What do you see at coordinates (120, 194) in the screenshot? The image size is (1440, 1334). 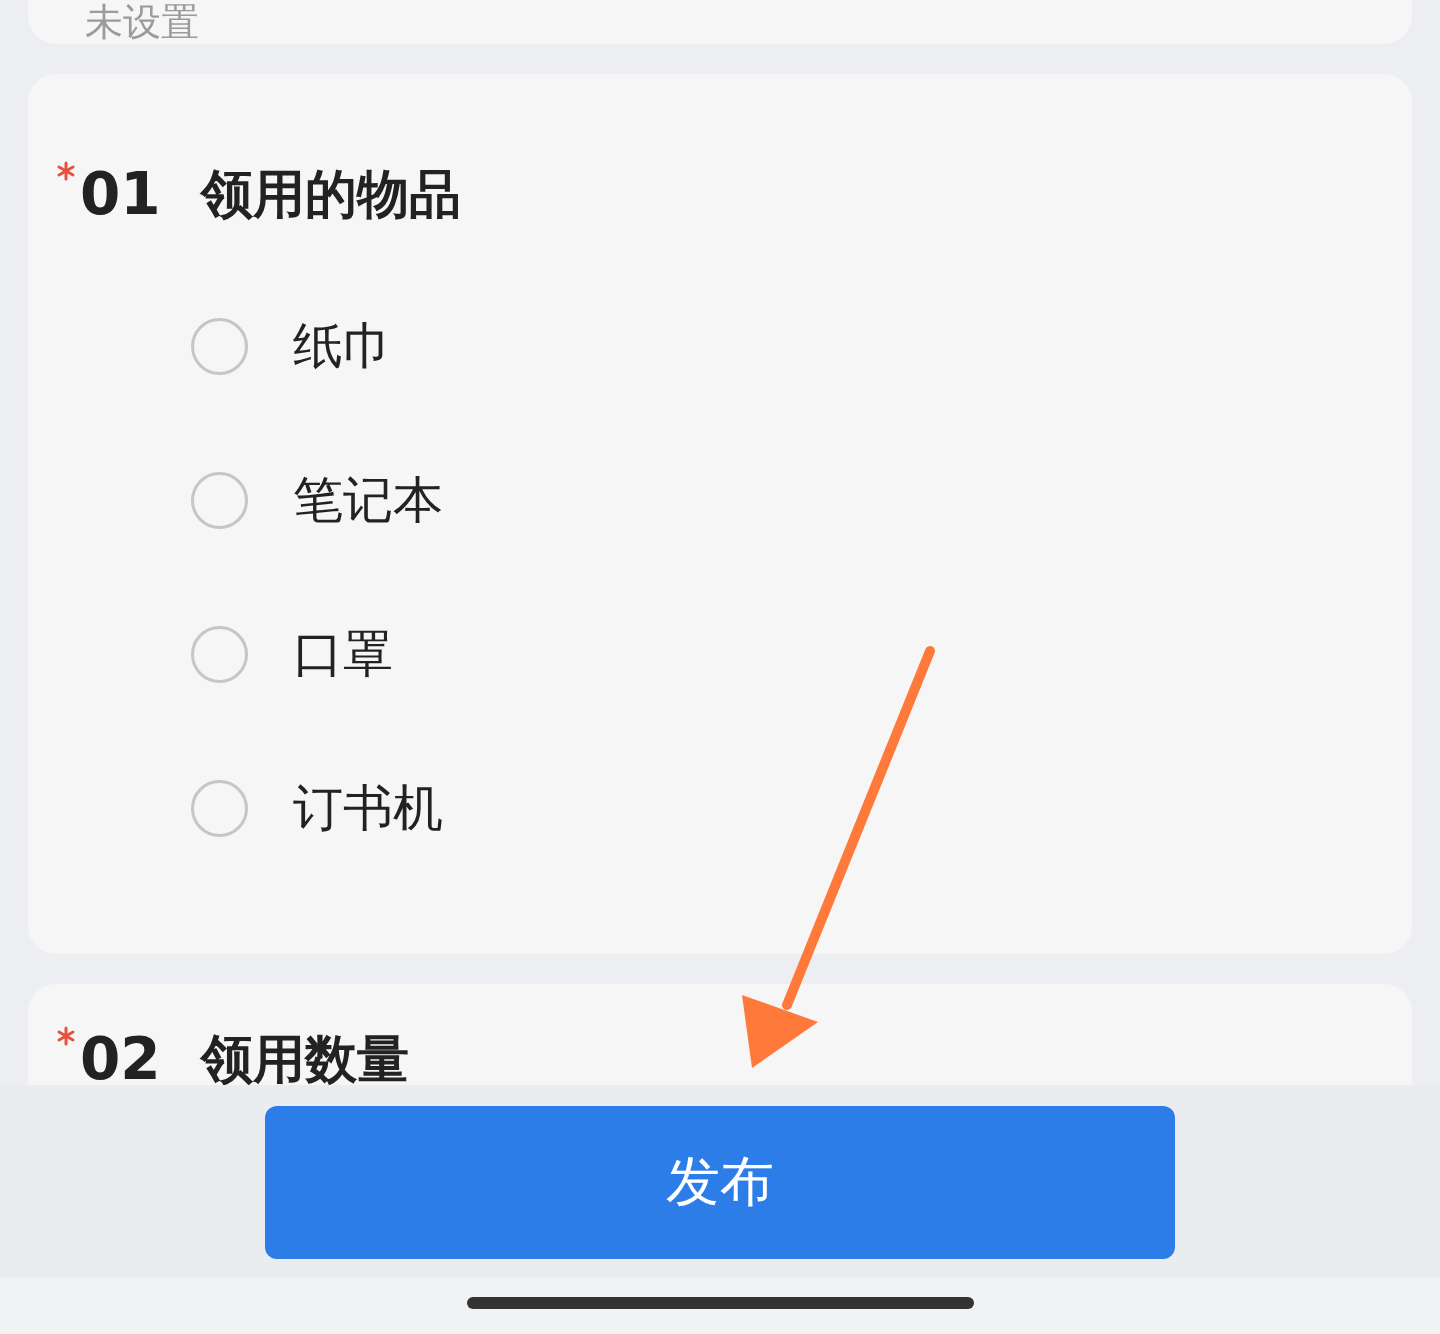 I see `question-number: 01` at bounding box center [120, 194].